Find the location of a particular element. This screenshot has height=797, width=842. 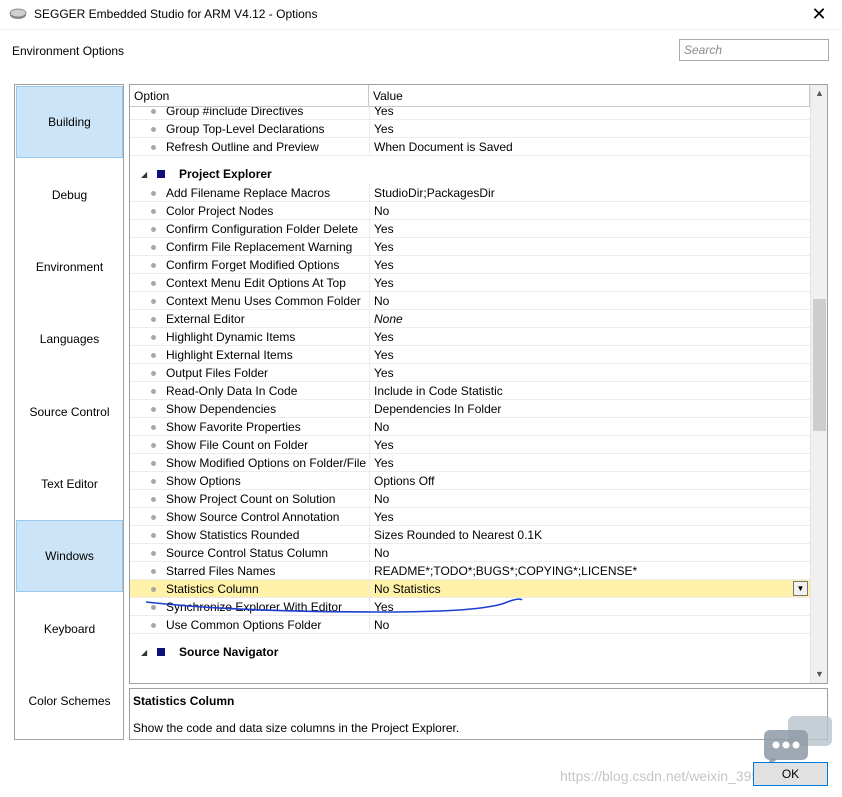

sidebar-item-languages: Languages is located at coordinates (69, 339).